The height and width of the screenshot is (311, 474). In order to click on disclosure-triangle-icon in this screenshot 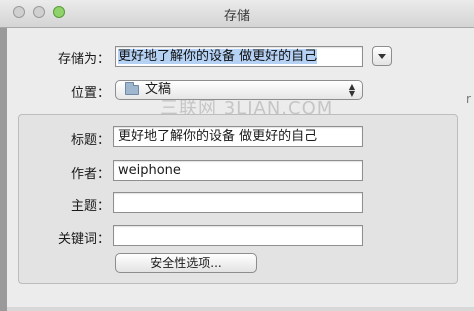, I will do `click(382, 56)`.